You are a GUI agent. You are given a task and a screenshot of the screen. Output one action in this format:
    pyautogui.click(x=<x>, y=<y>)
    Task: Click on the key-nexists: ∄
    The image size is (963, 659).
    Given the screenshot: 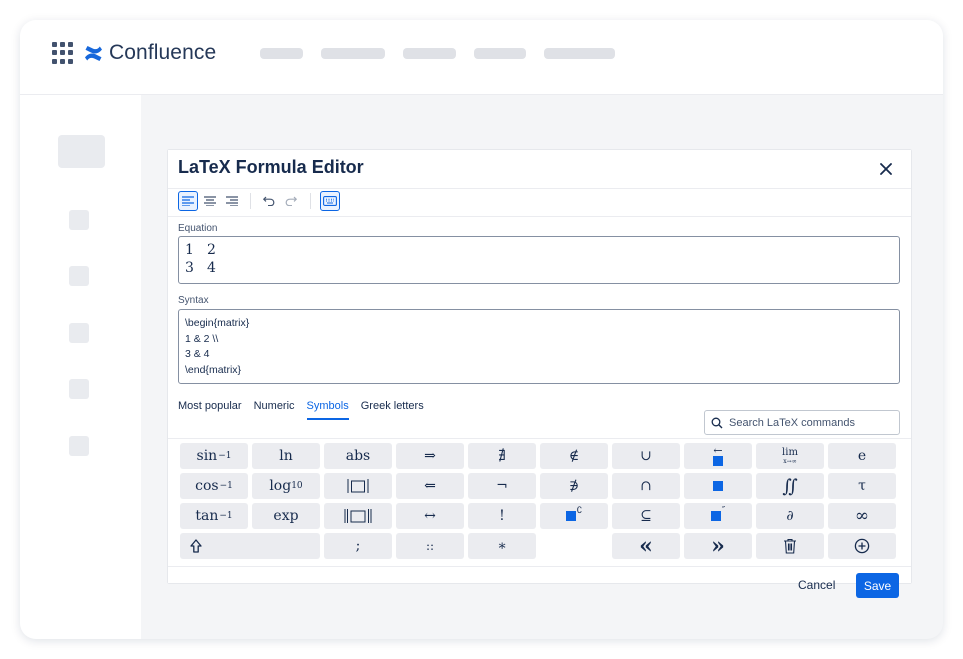 What is the action you would take?
    pyautogui.click(x=502, y=456)
    